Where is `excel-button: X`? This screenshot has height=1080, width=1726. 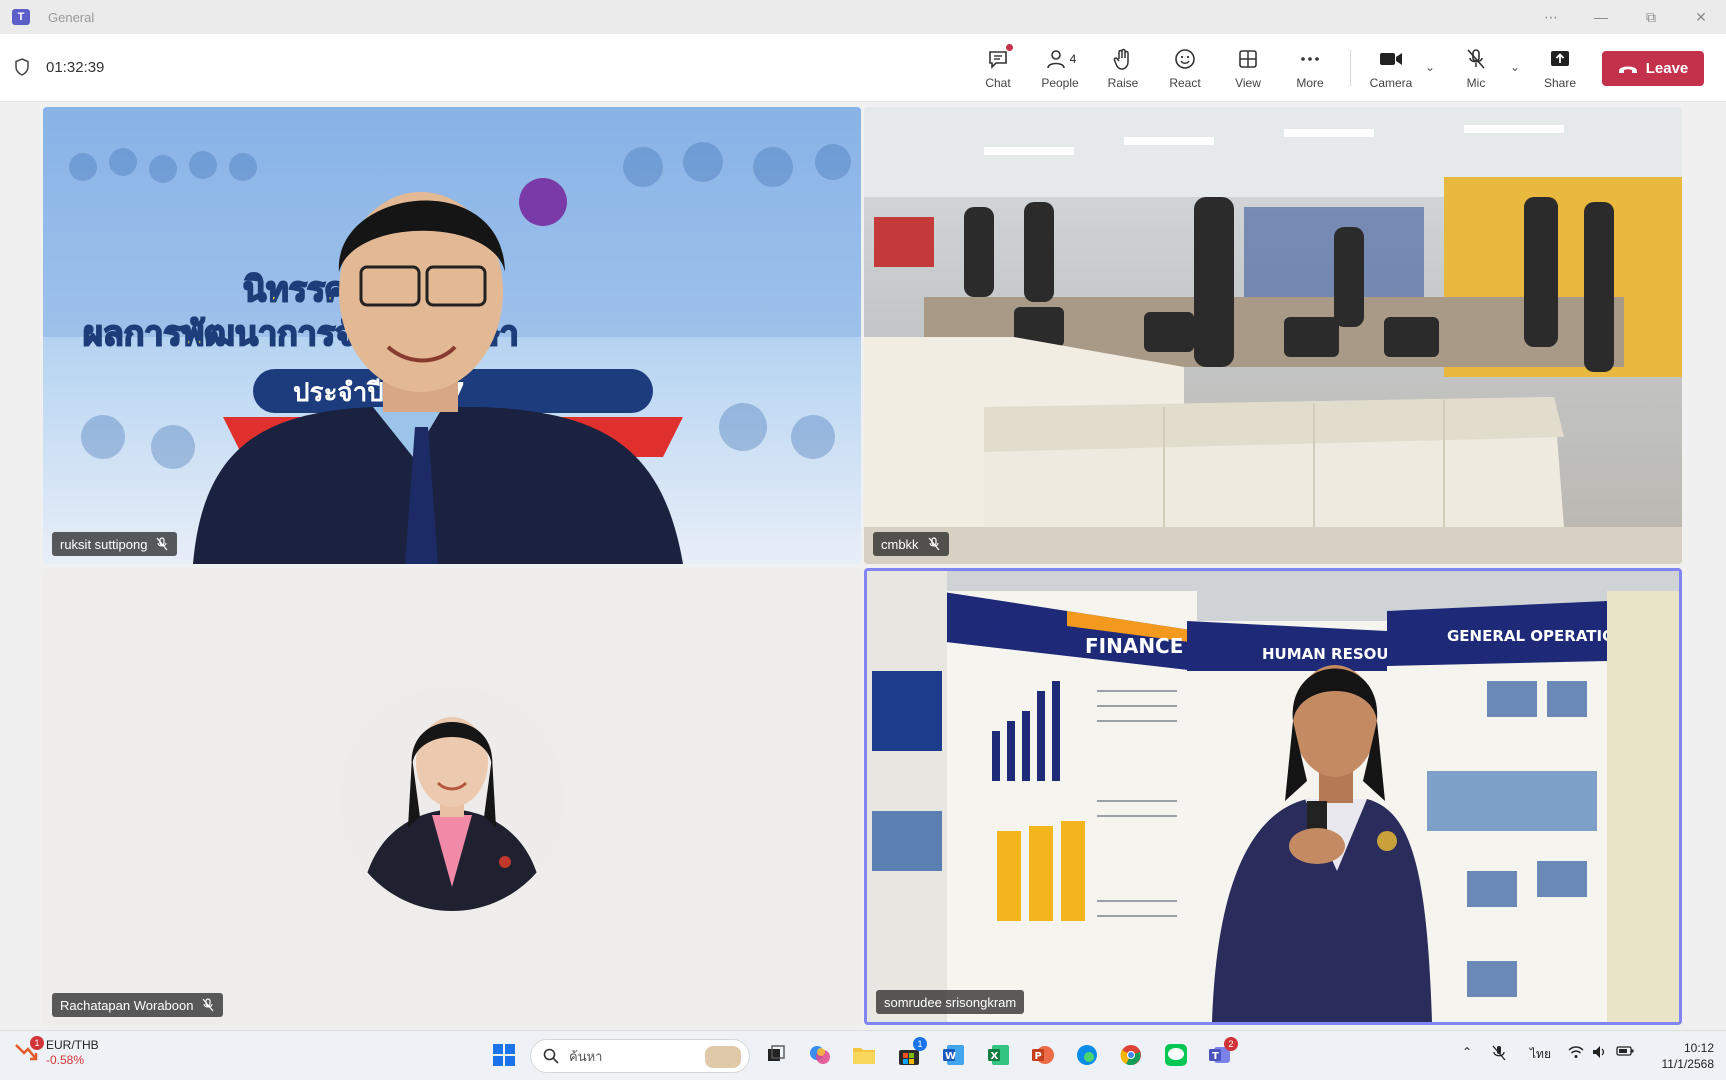
excel-button: X is located at coordinates (999, 1055).